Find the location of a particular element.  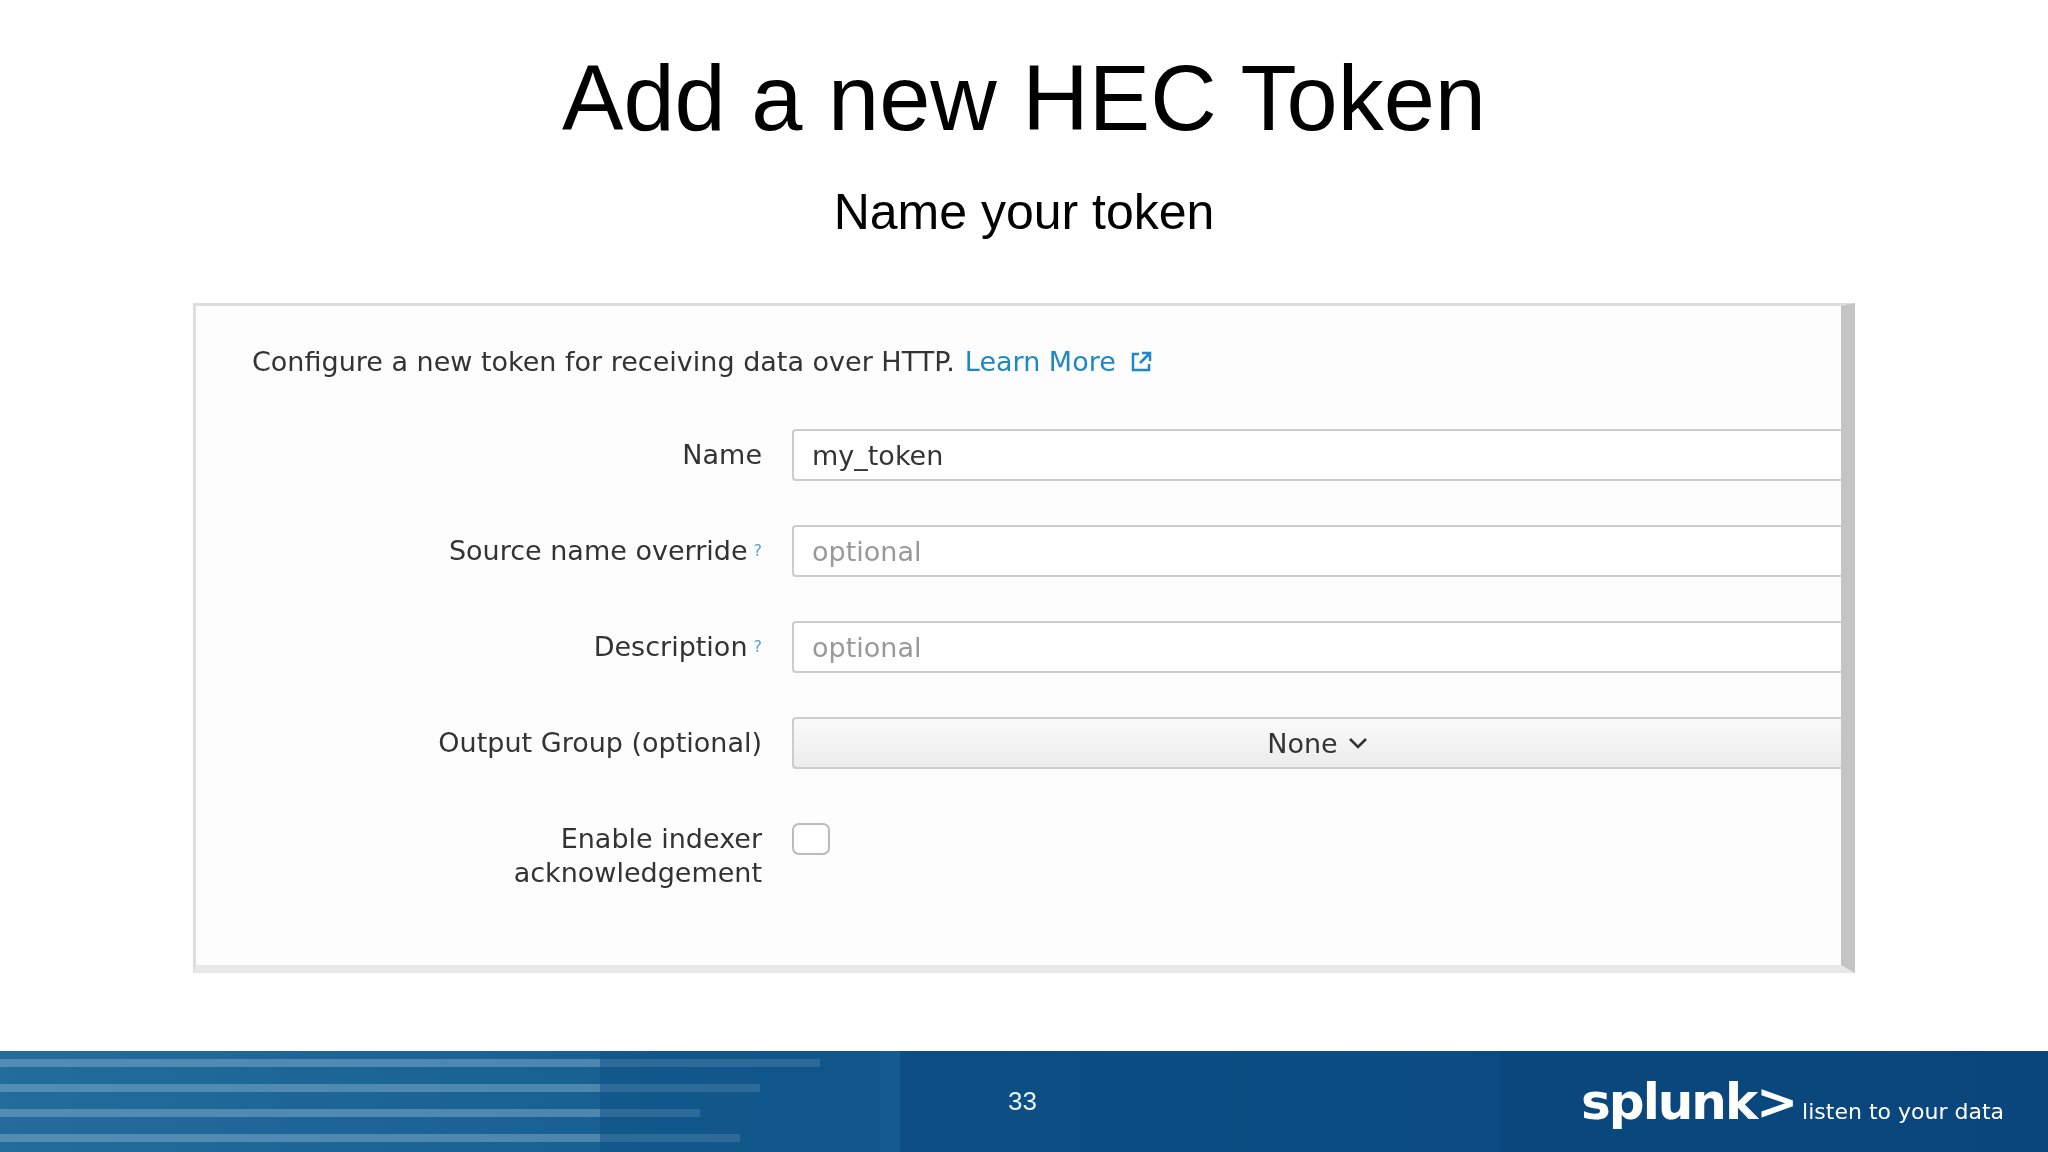

field-label: Output Group (optional) is located at coordinates (599, 743).